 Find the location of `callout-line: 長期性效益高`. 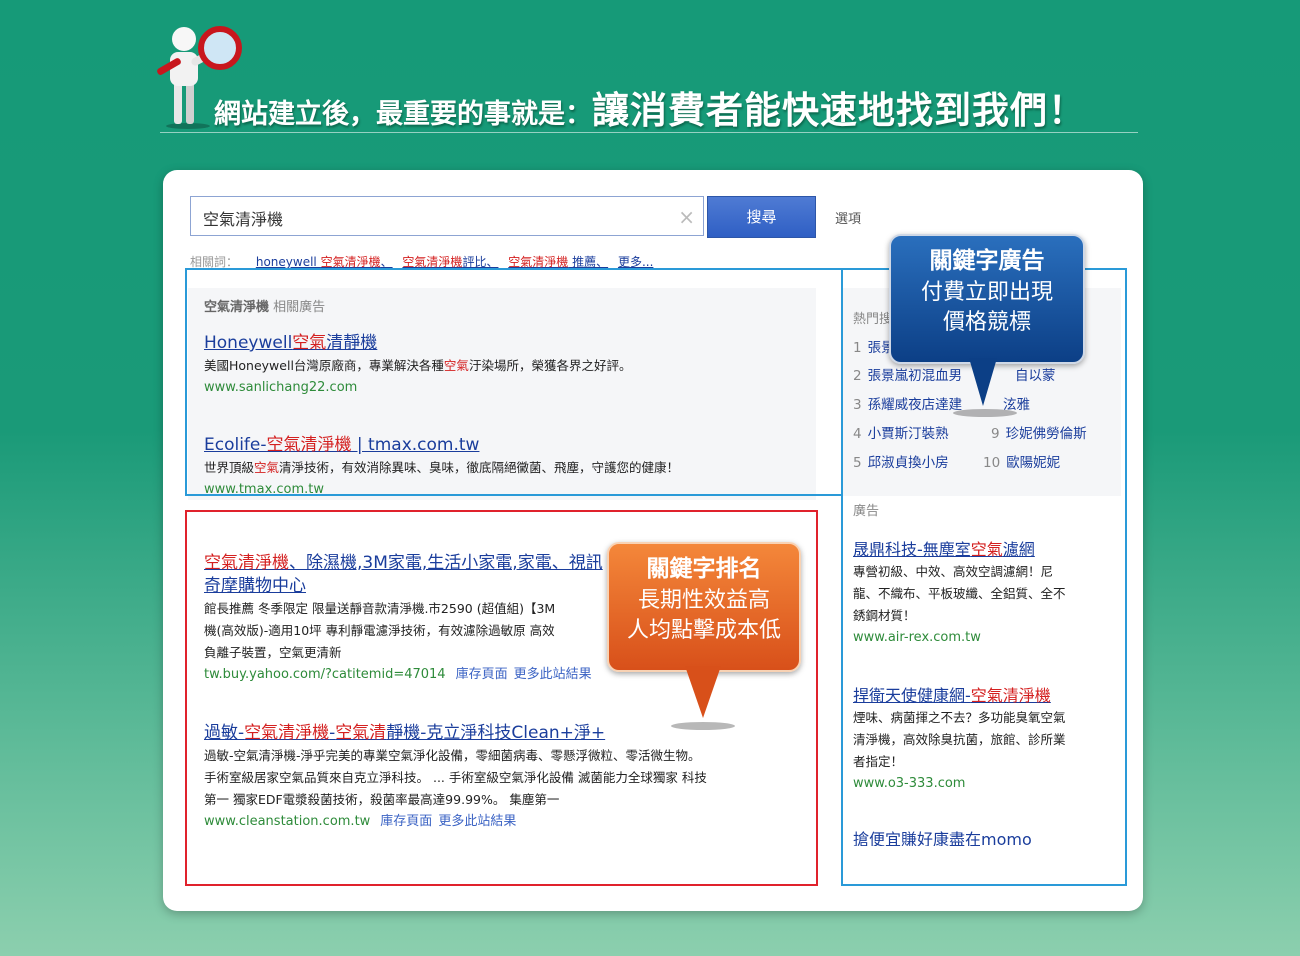

callout-line: 長期性效益高 is located at coordinates (703, 600).